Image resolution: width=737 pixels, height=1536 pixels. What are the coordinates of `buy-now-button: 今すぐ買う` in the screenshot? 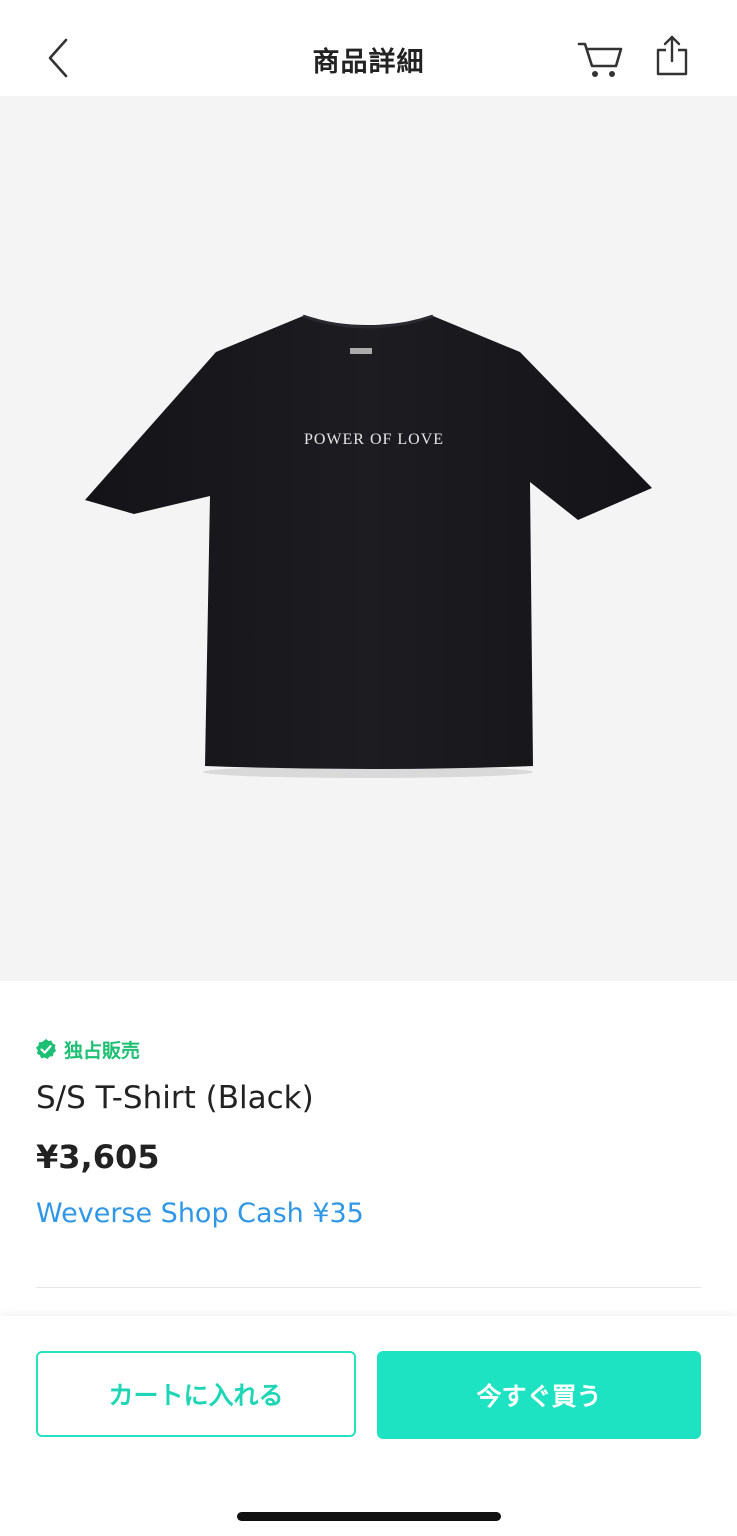 It's located at (539, 1395).